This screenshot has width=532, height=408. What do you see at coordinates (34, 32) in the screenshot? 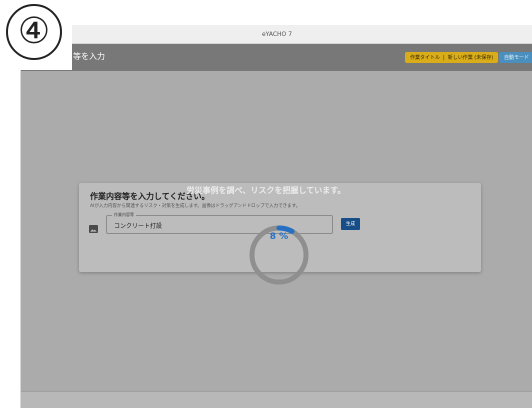
I see `step-number: ④` at bounding box center [34, 32].